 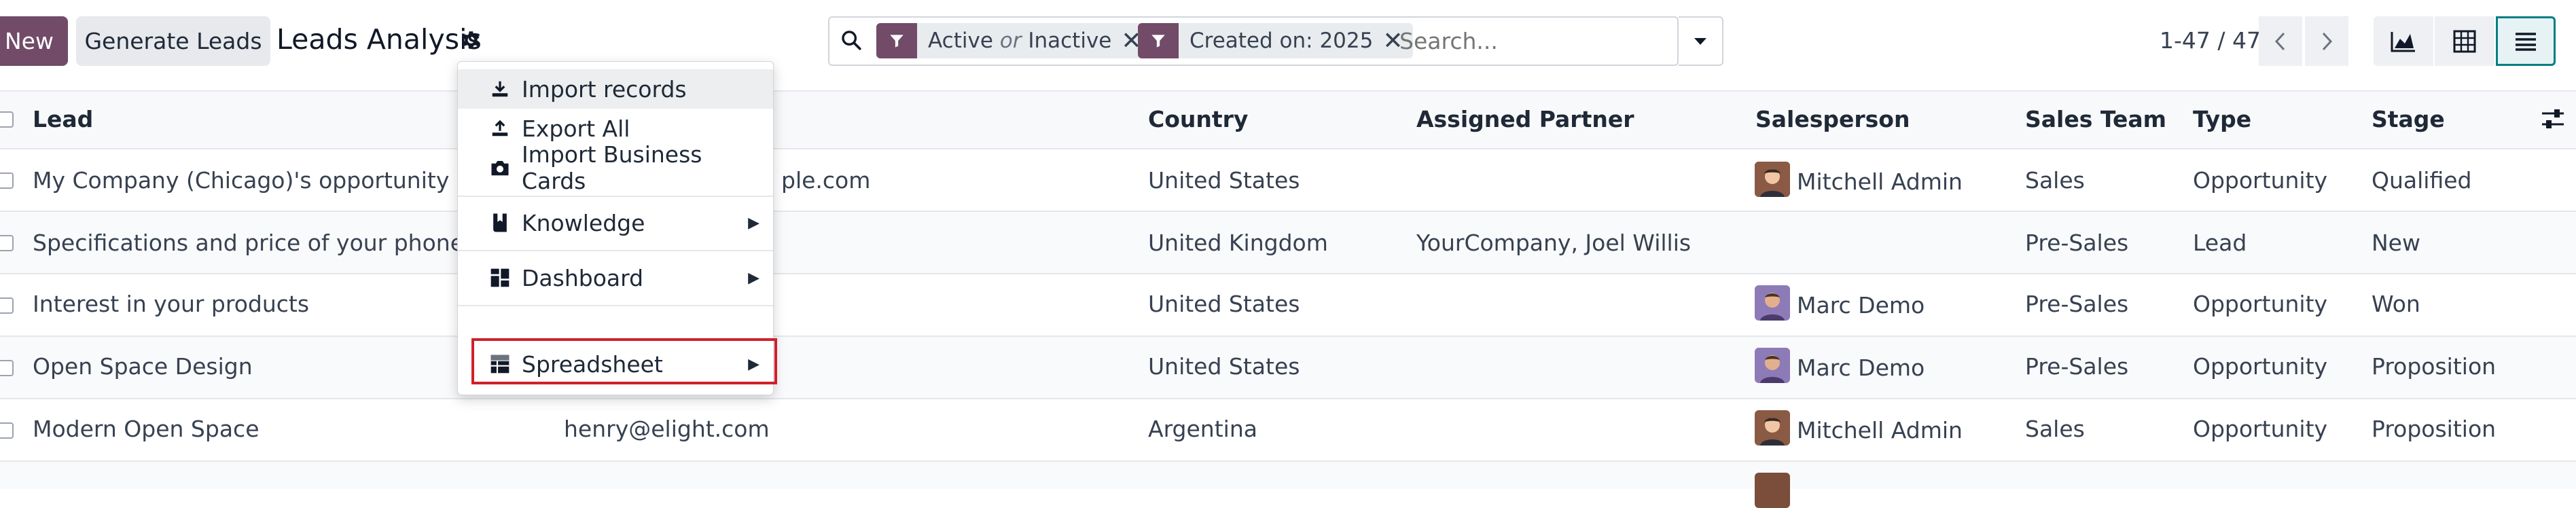 I want to click on list-icon, so click(x=2526, y=42).